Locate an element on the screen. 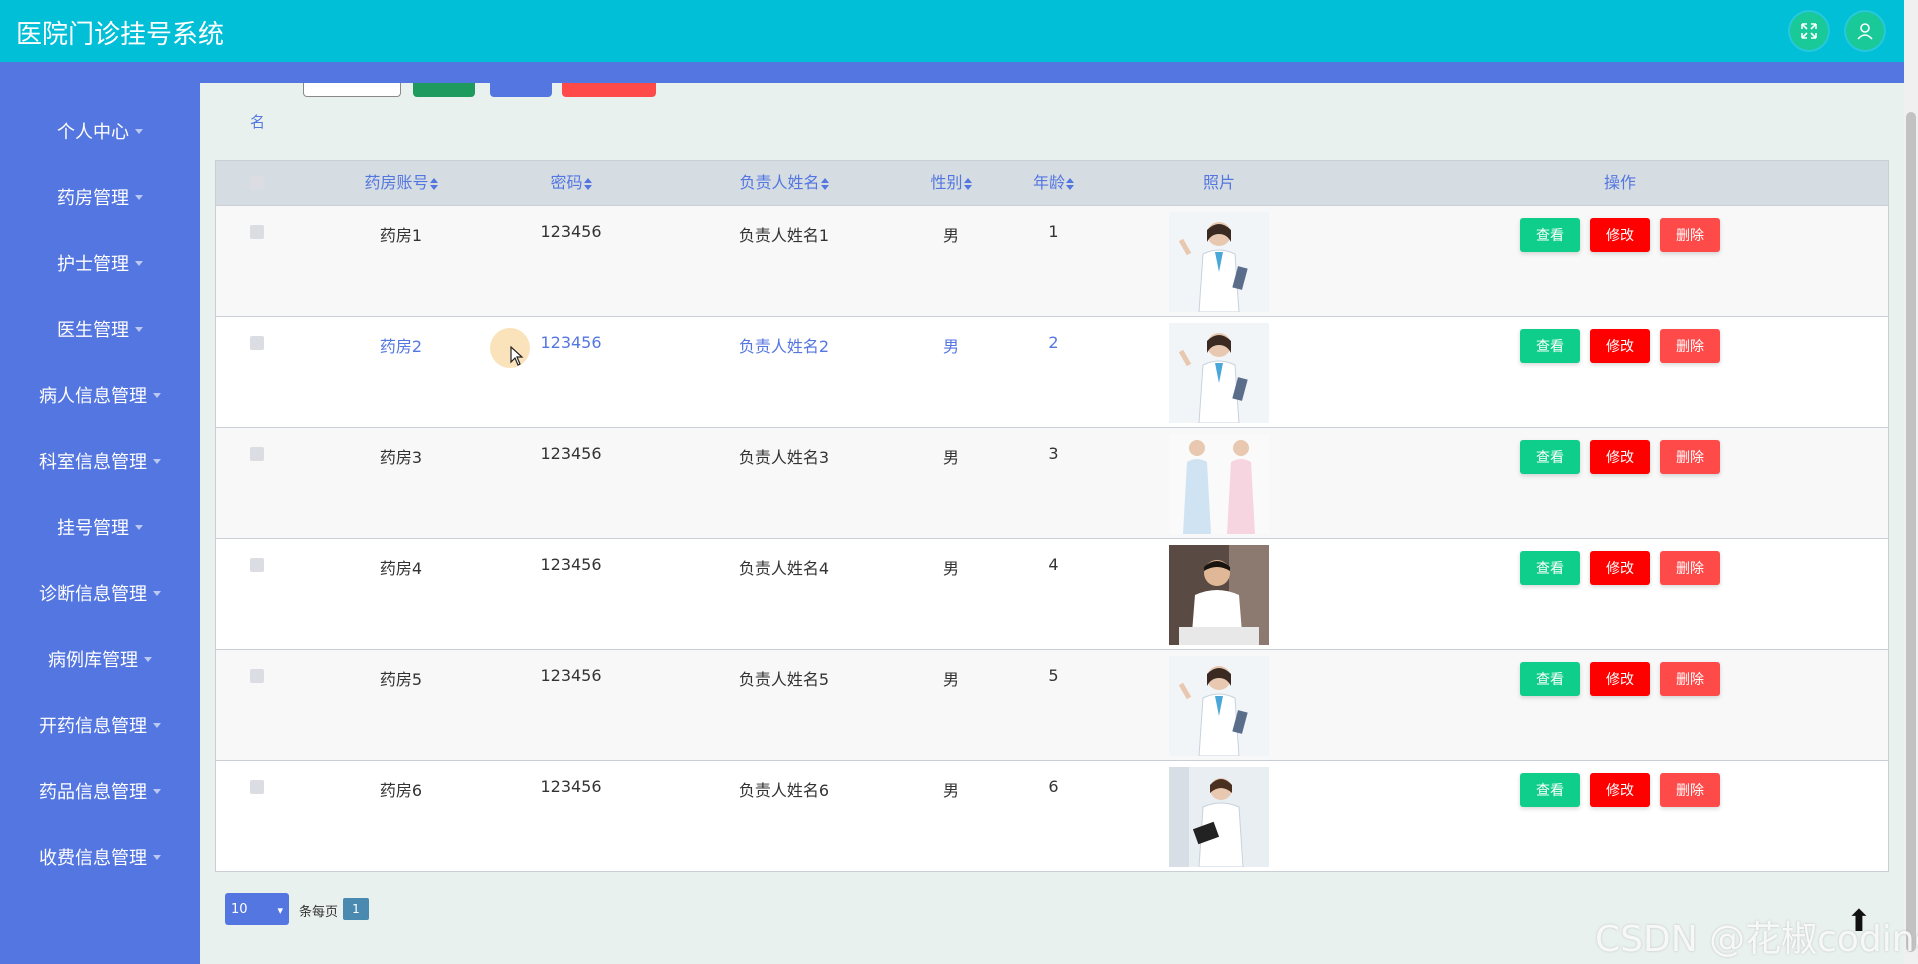 The image size is (1918, 964). sidebar-item-nurse: 护士管理 is located at coordinates (100, 263).